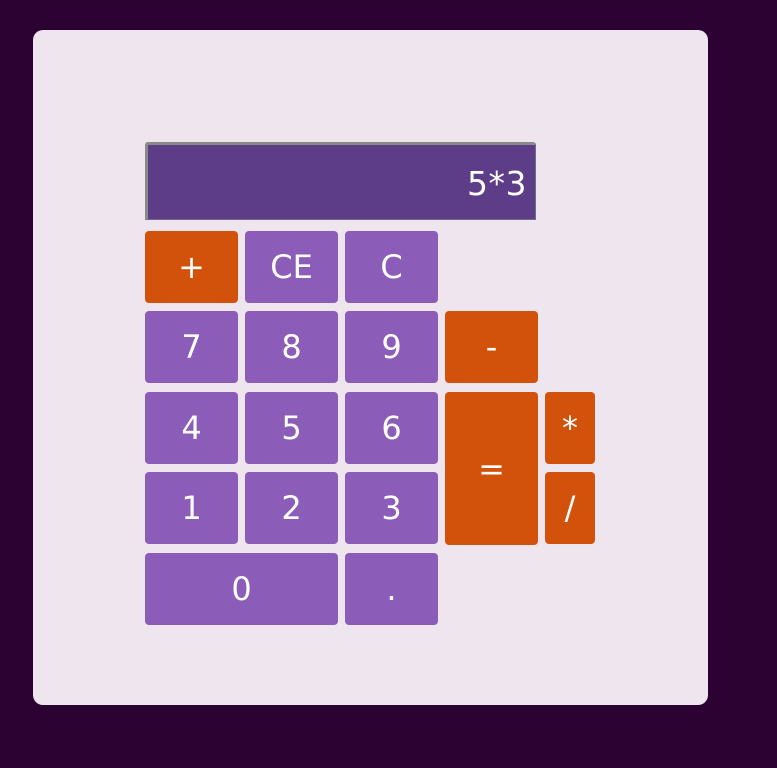 The image size is (777, 768). What do you see at coordinates (291, 428) in the screenshot?
I see `digit-5-button: 5` at bounding box center [291, 428].